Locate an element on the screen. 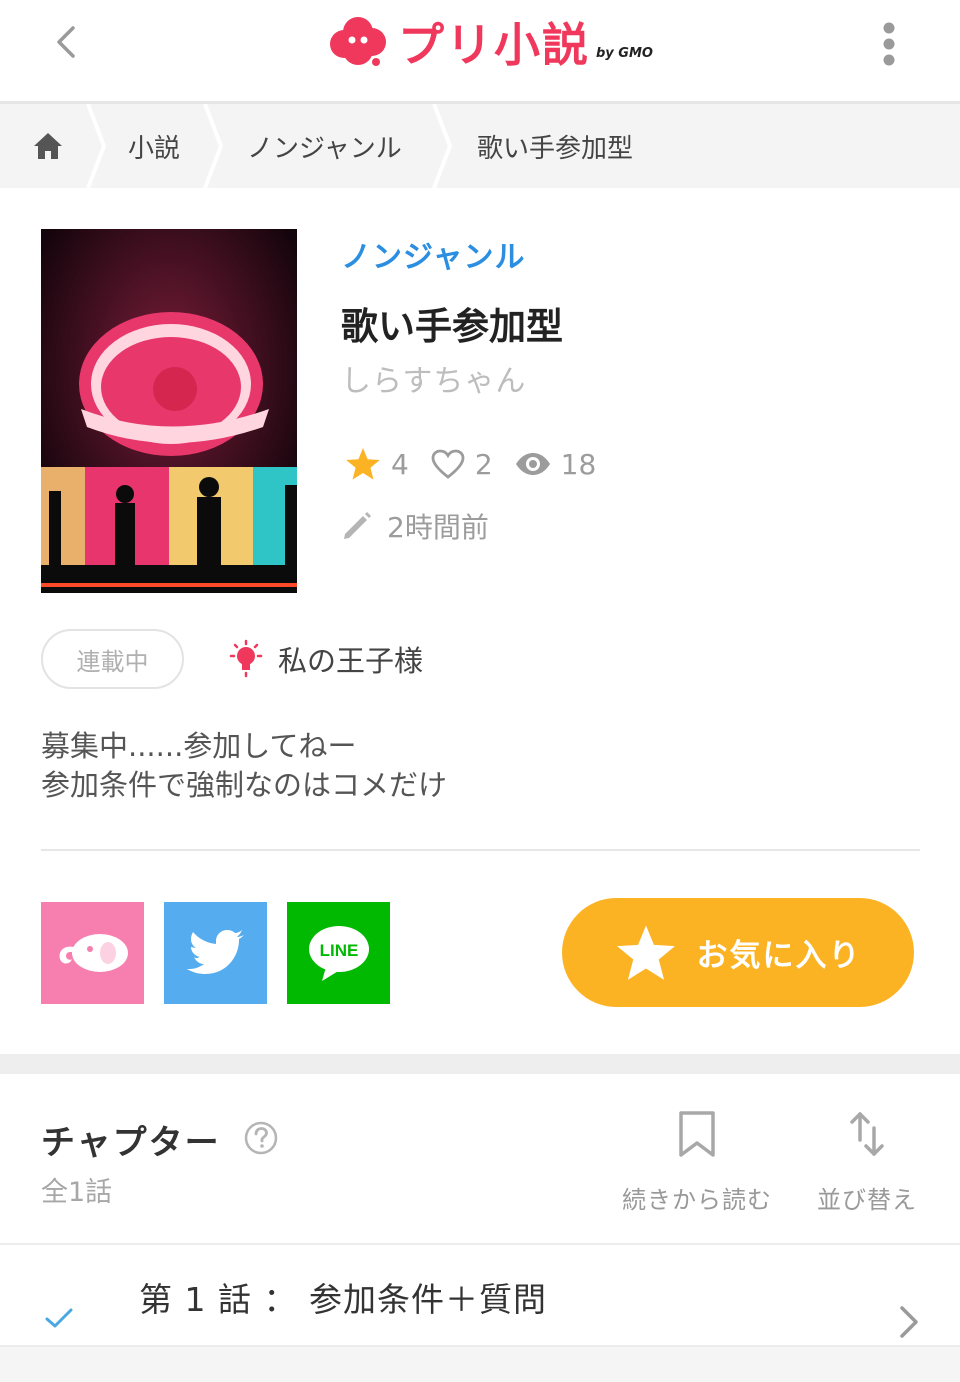 Image resolution: width=960 pixels, height=1382 pixels. line-share-button: LINE is located at coordinates (338, 953).